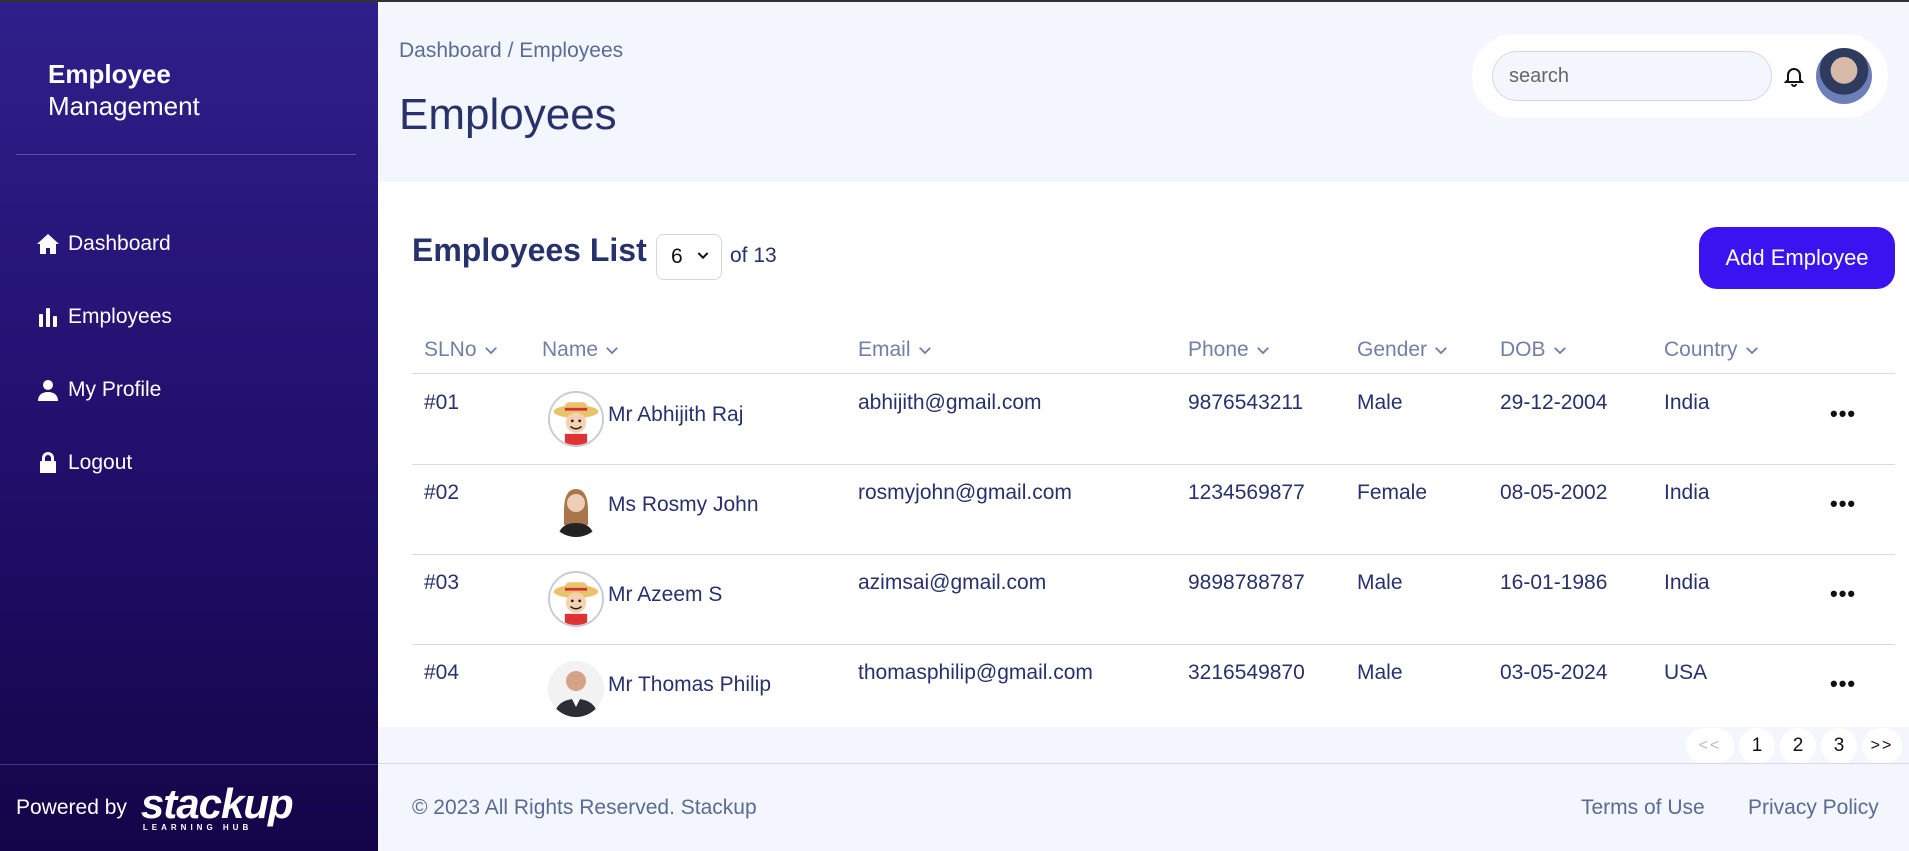  I want to click on sidebar-item-employees: Employees, so click(104, 316).